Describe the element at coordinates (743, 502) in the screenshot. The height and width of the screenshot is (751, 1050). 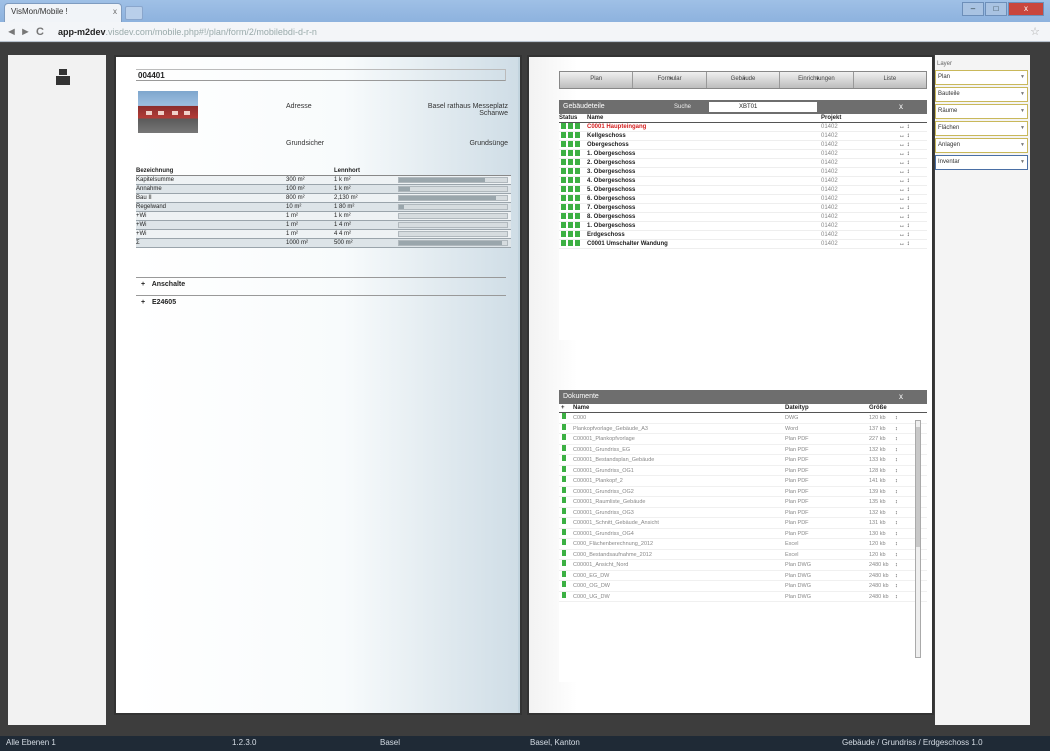
I see `document-row: C00001_Raumliste_Gebäude Plan PDF 135 kb ↕` at that location.